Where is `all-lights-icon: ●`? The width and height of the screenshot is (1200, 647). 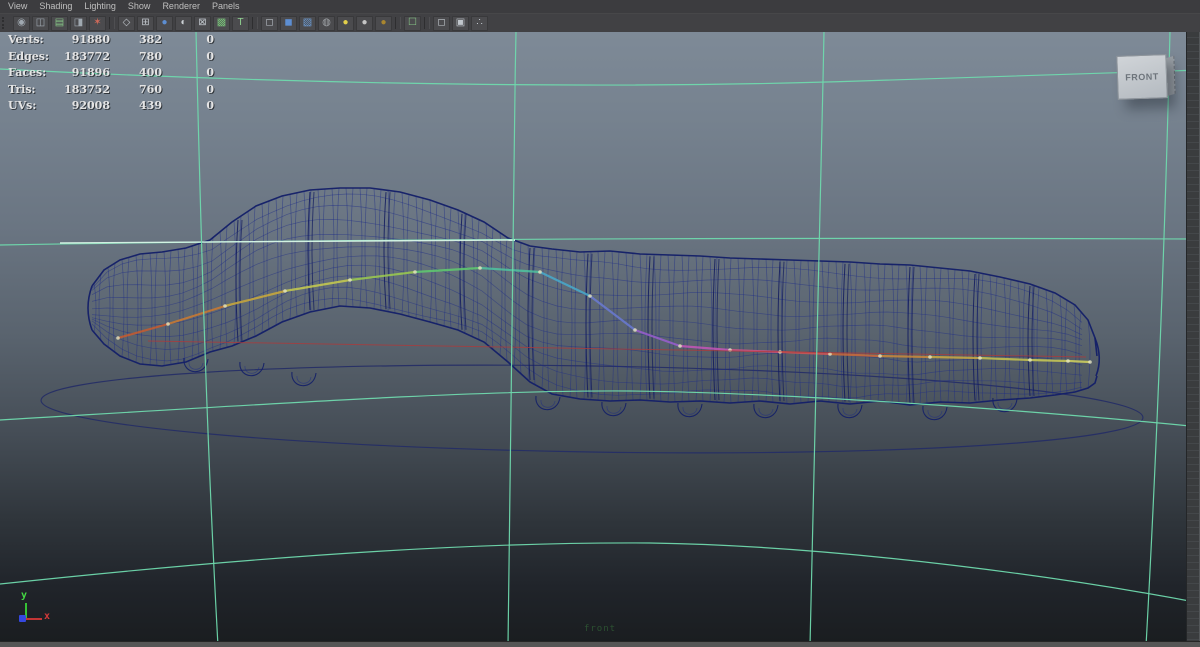
all-lights-icon: ● is located at coordinates (345, 23).